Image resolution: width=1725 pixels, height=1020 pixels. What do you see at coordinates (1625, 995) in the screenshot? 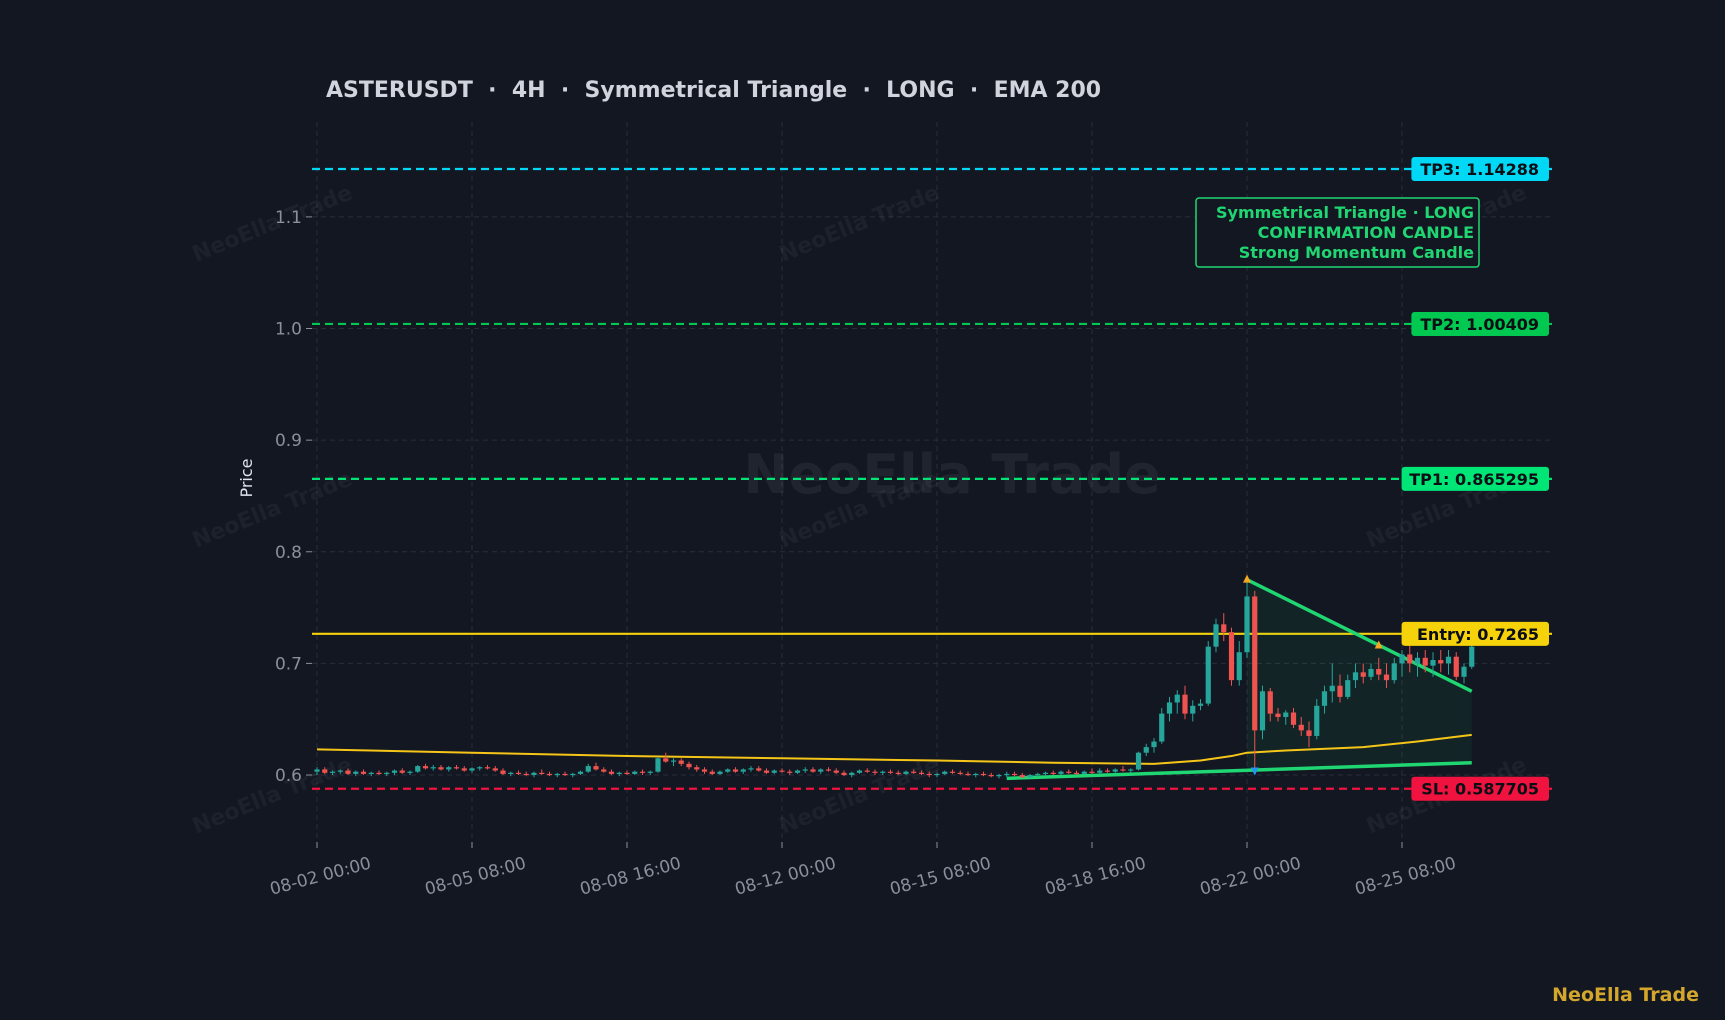
I see `brand-signature: NeoElla Trade` at bounding box center [1625, 995].